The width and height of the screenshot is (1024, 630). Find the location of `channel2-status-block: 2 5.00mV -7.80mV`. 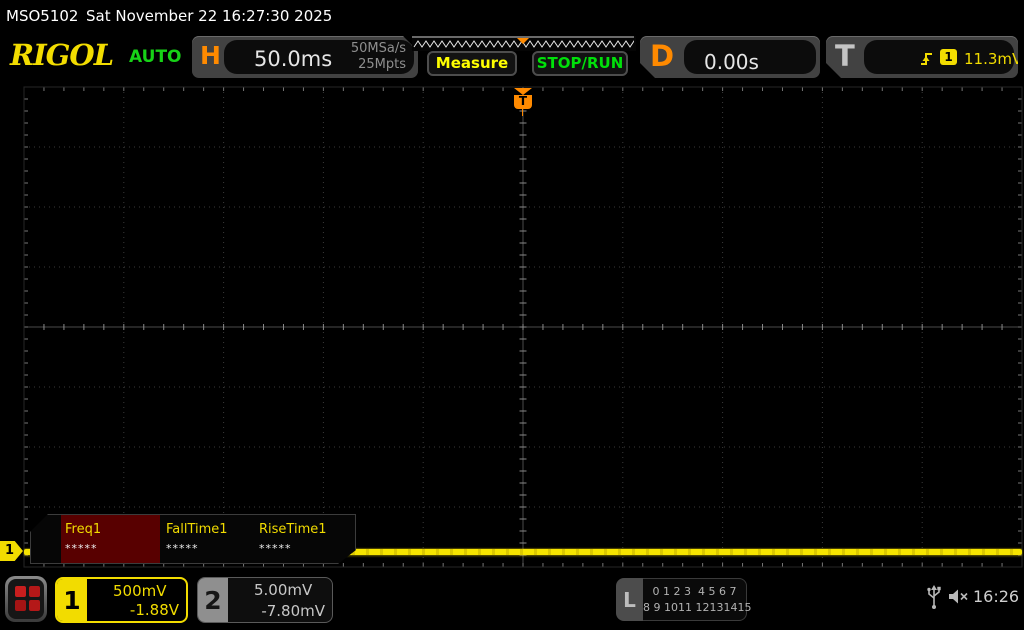

channel2-status-block: 2 5.00mV -7.80mV is located at coordinates (265, 600).